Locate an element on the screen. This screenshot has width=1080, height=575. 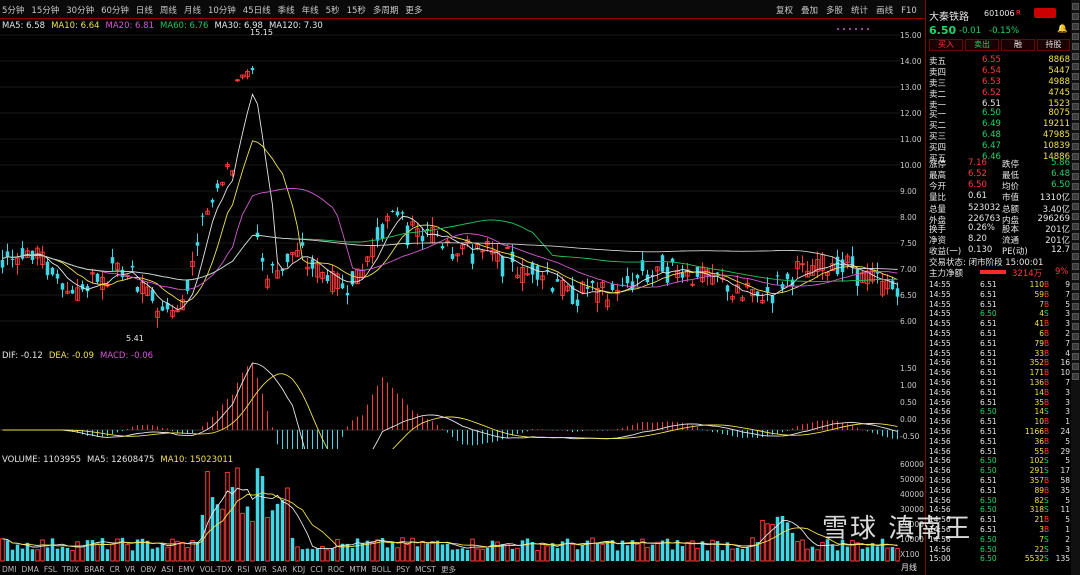
indicator-tab: VOL-TDX is located at coordinates (216, 569).